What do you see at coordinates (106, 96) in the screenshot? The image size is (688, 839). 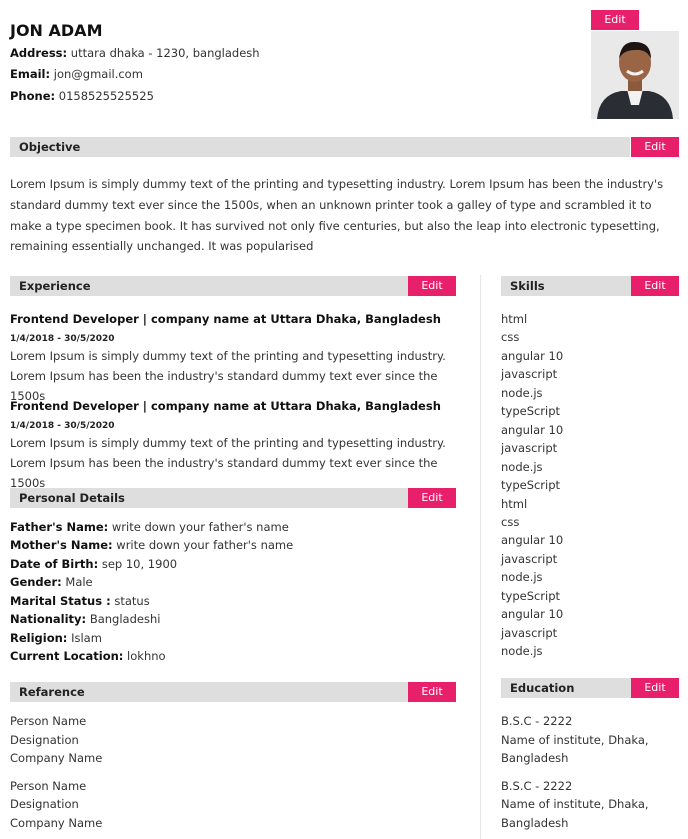 I see `phone-value: 0158525525525` at bounding box center [106, 96].